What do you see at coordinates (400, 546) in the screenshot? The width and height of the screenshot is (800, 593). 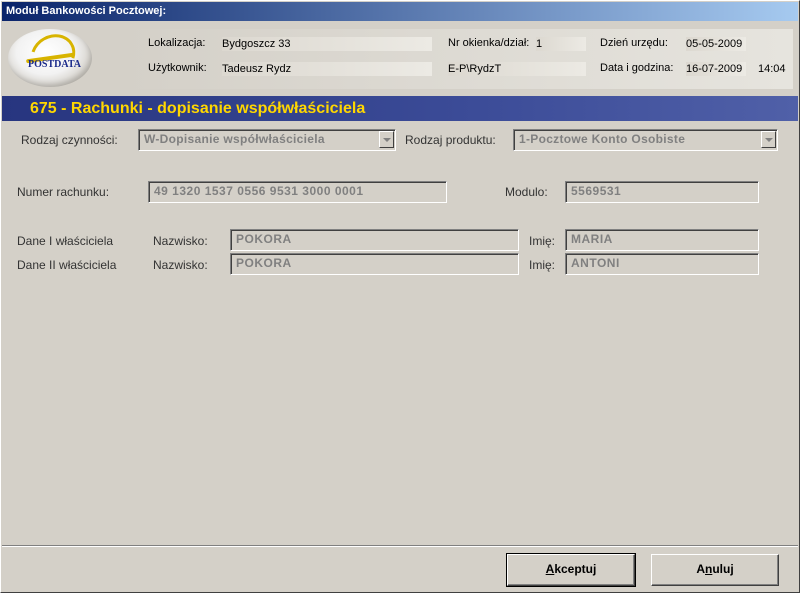 I see `footer-separator` at bounding box center [400, 546].